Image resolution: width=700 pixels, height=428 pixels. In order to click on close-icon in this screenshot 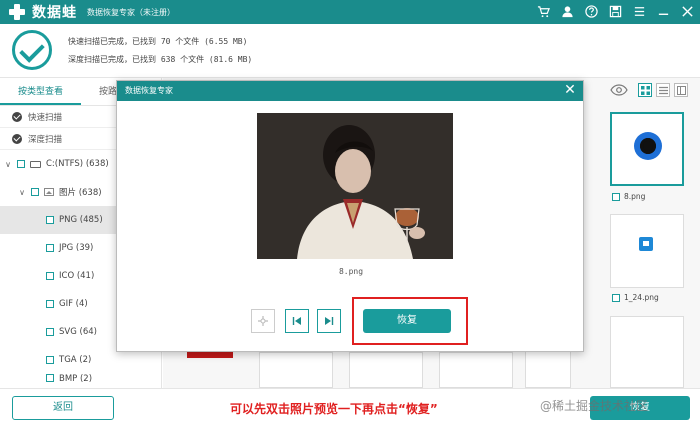, I will do `click(687, 11)`.